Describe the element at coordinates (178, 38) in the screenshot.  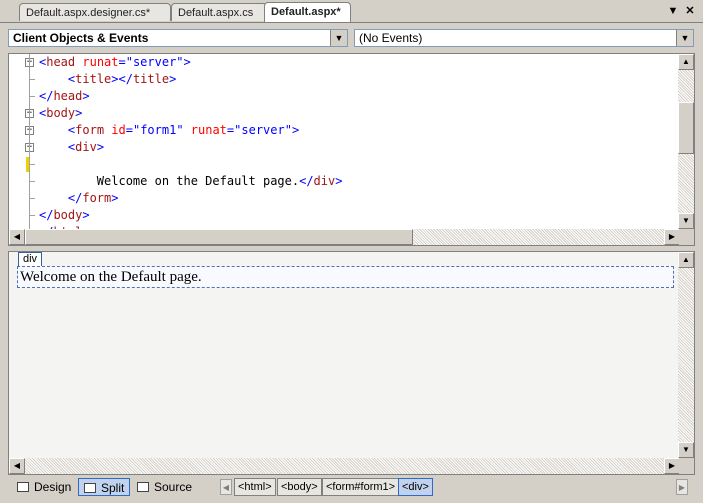
I see `client-objects-dropdown: Client Objects & Events ▼` at that location.